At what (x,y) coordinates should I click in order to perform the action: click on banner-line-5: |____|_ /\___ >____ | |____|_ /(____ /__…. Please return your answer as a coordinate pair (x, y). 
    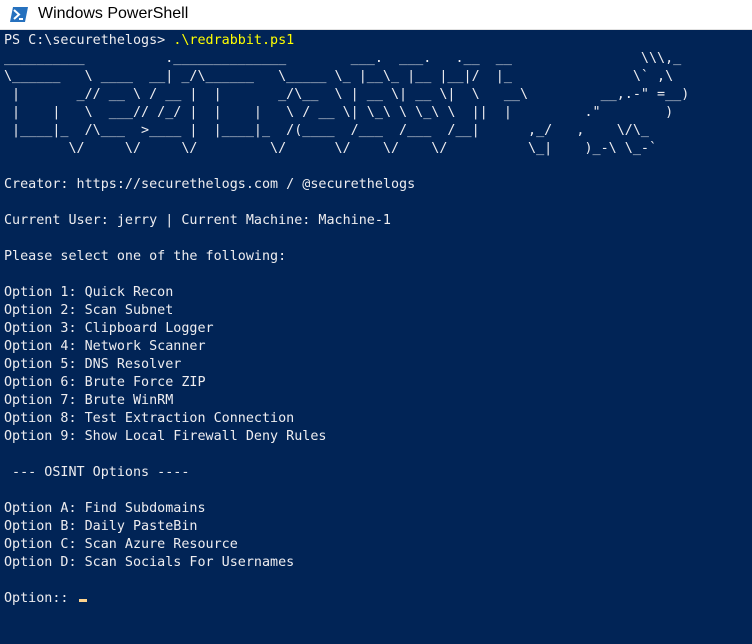
    Looking at the image, I should click on (326, 130).